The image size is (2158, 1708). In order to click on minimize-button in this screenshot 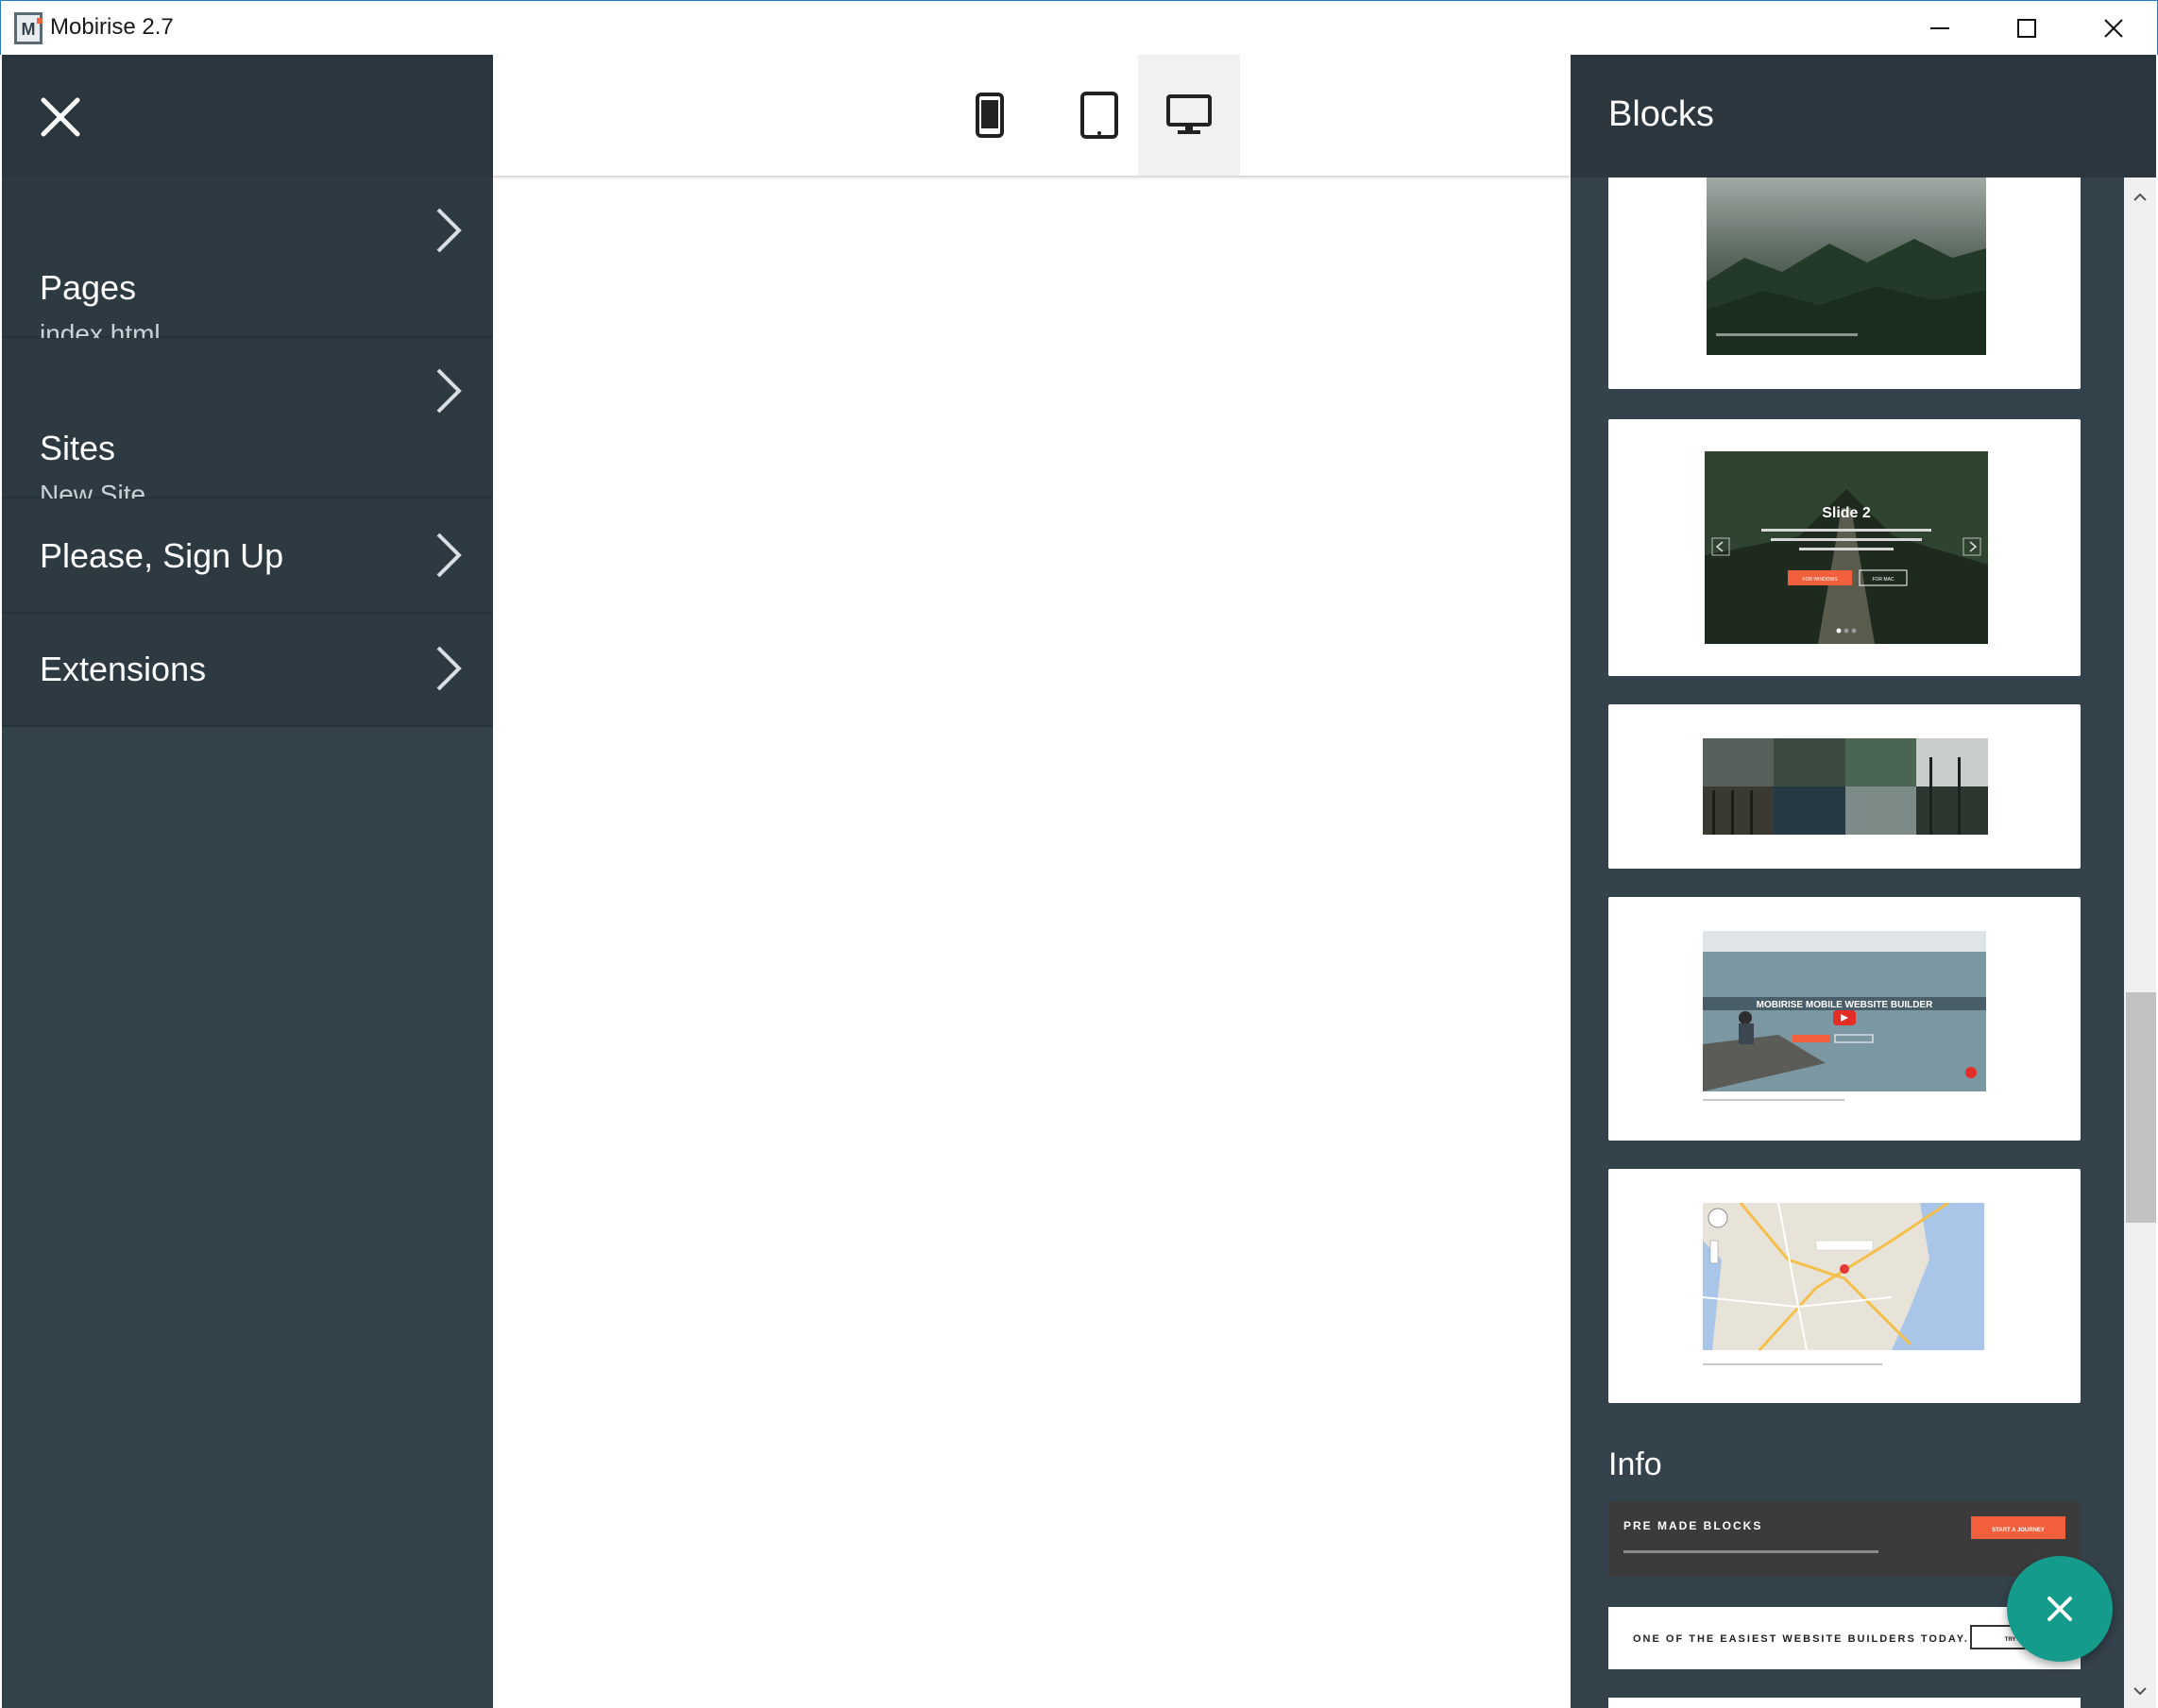, I will do `click(1939, 28)`.